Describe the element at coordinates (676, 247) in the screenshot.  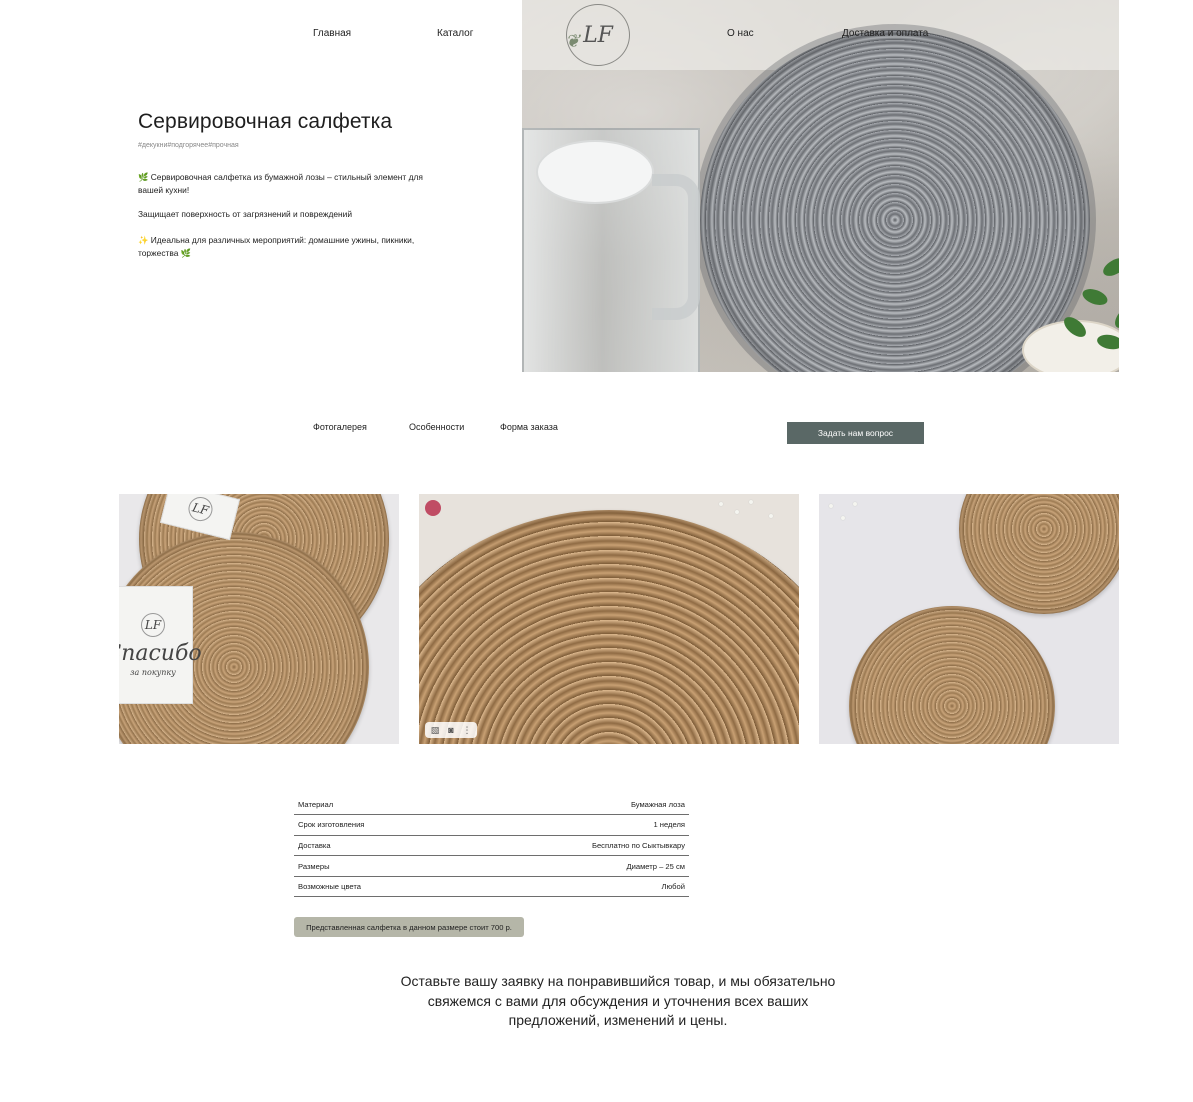
I see `jug-handle` at that location.